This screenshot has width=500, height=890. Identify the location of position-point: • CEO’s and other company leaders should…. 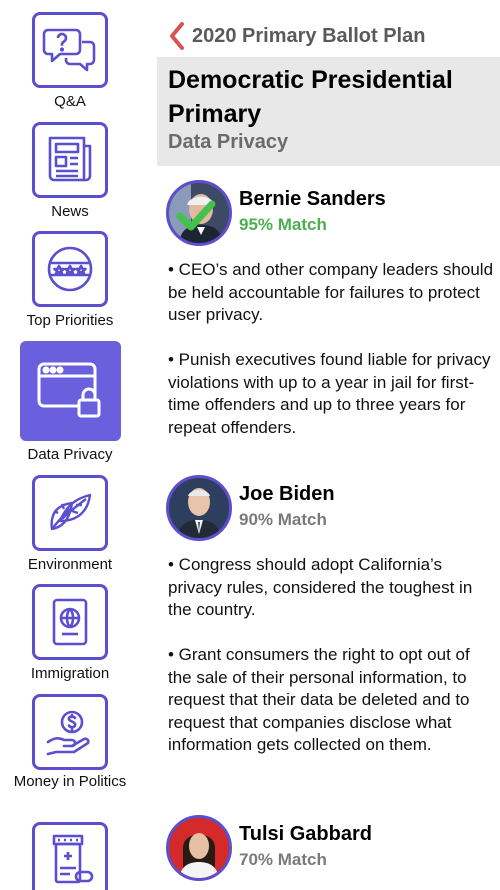
(331, 292).